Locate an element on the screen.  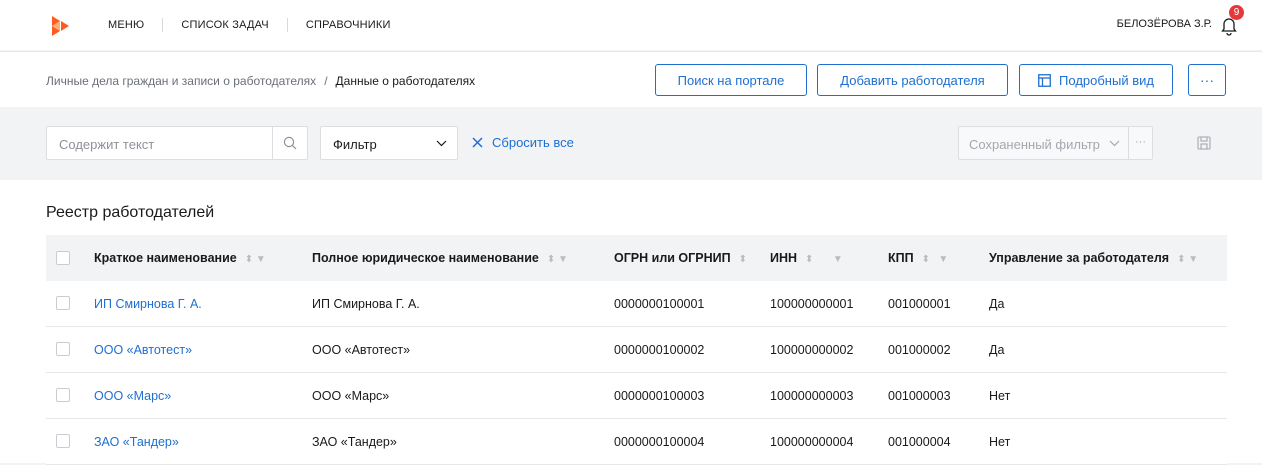
more-icon: ··· is located at coordinates (1207, 80).